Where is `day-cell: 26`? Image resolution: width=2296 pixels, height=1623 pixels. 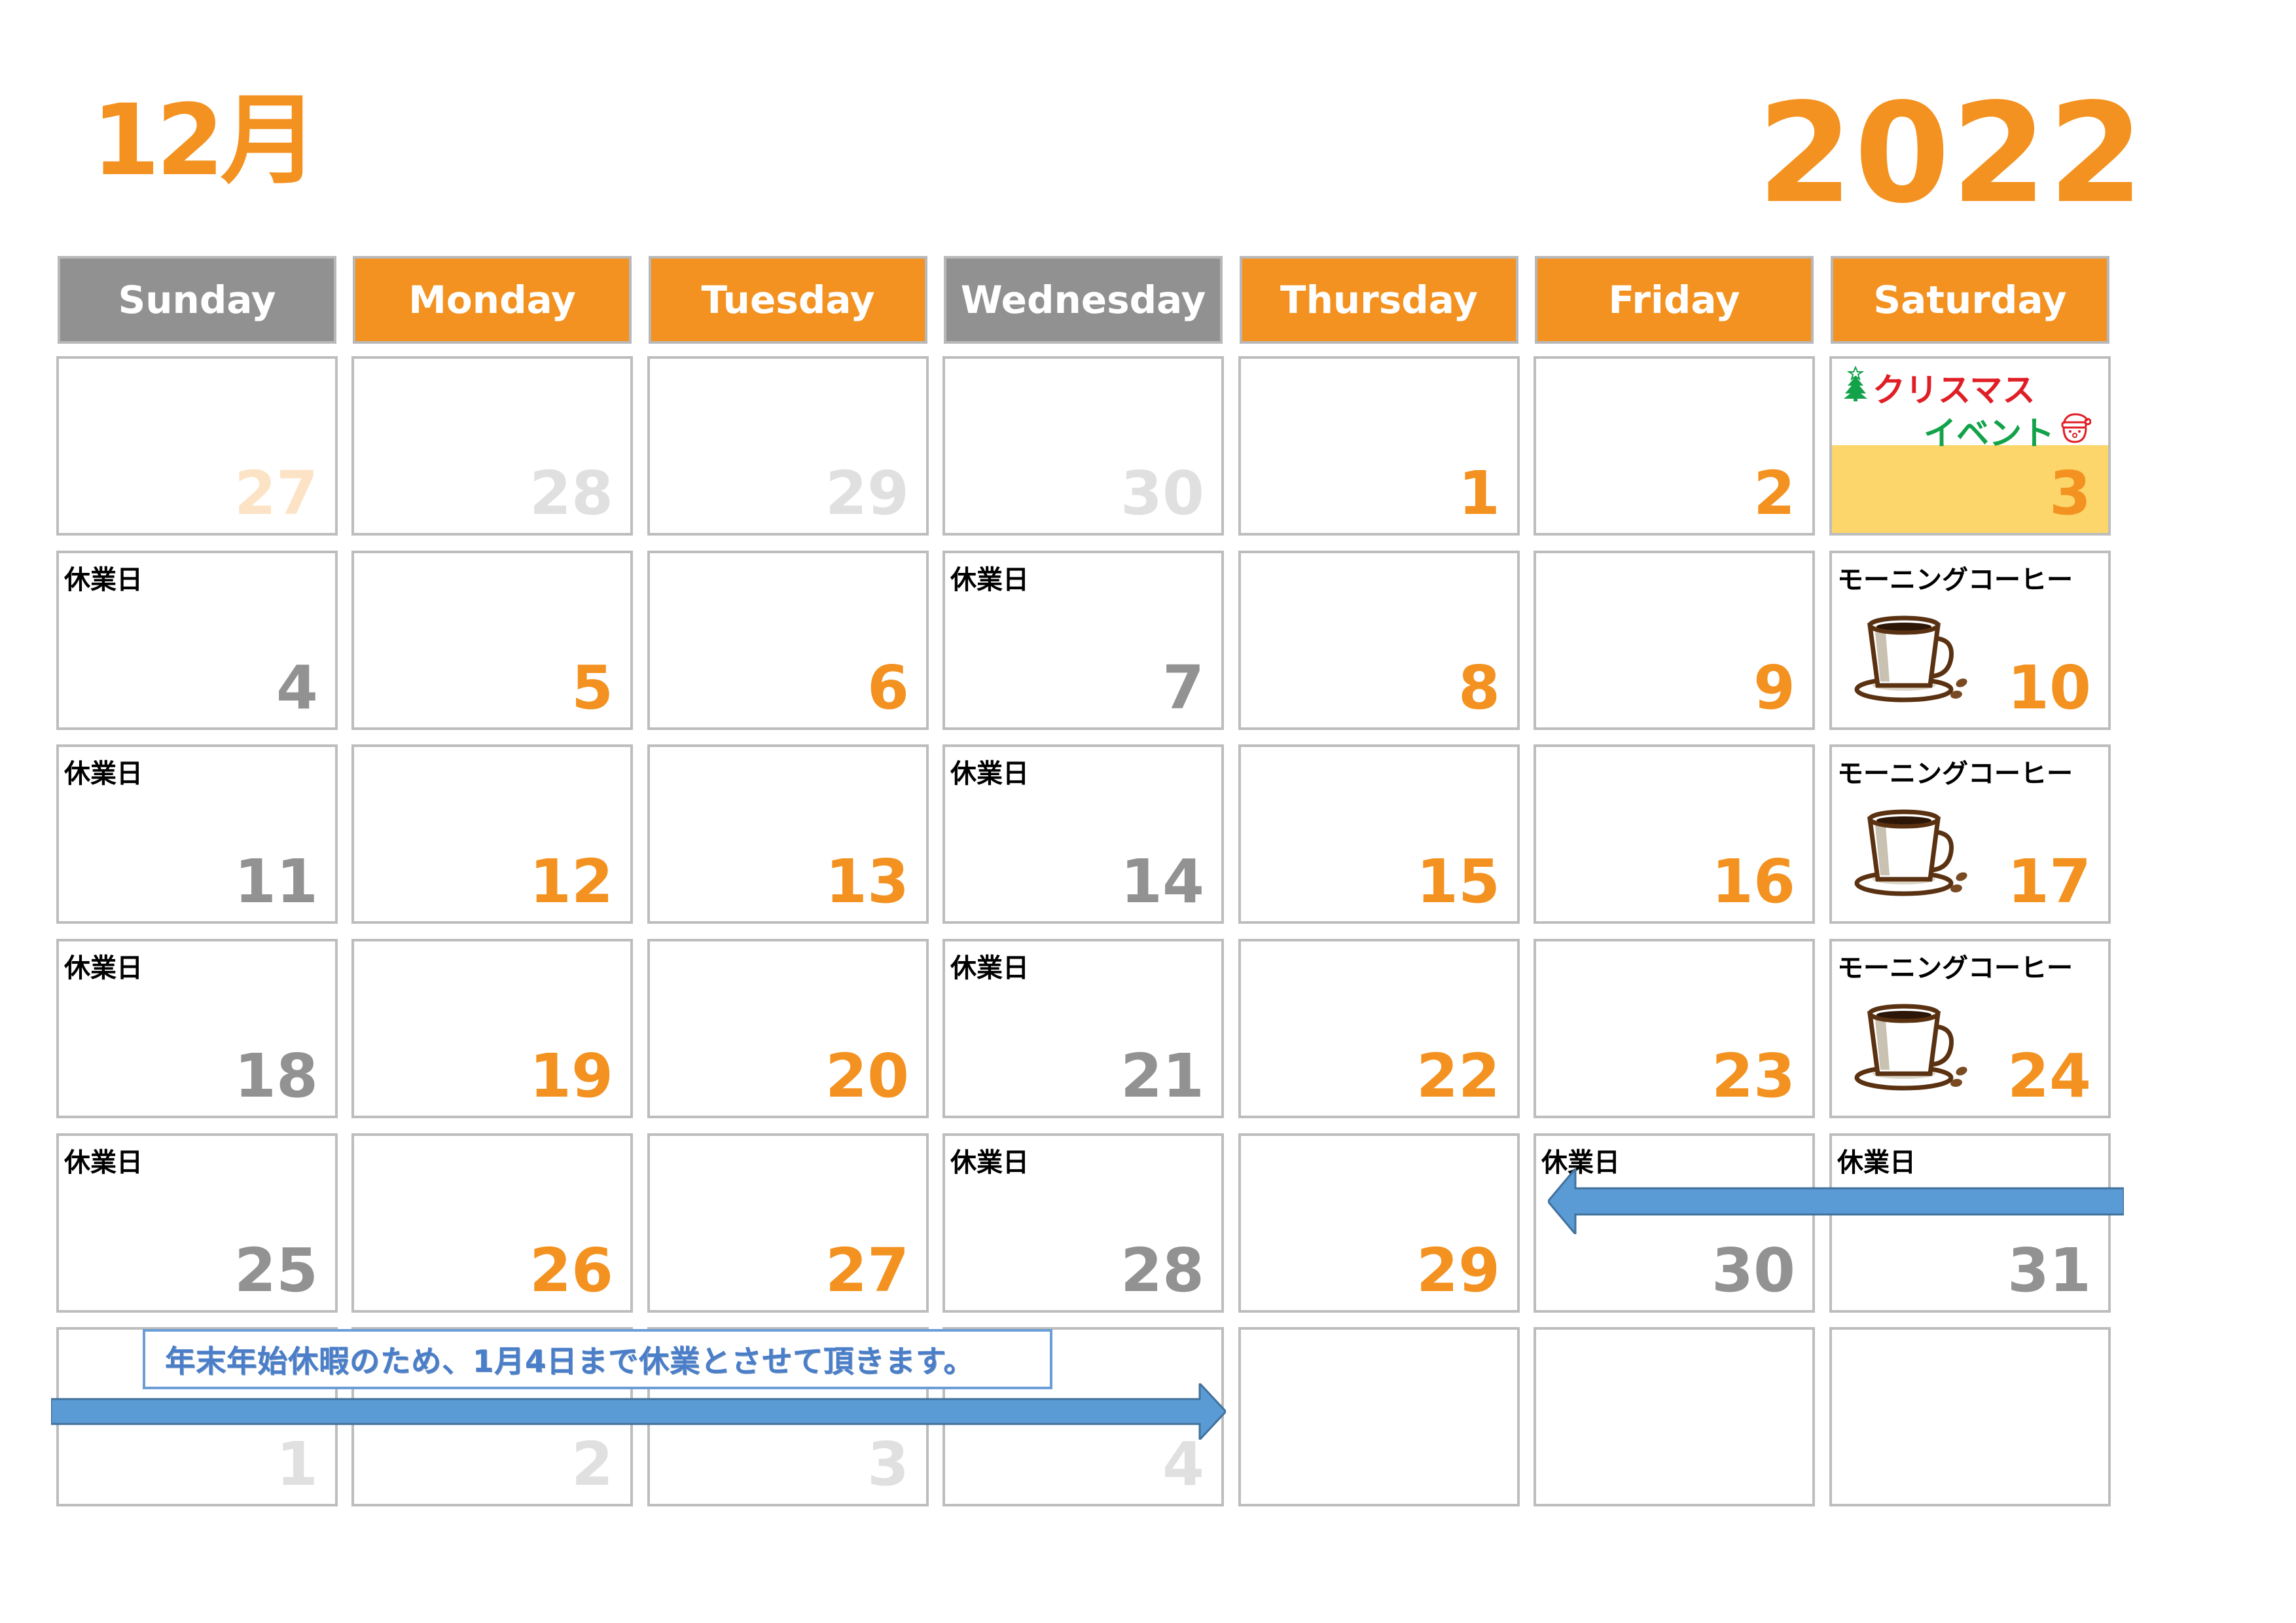 day-cell: 26 is located at coordinates (492, 1223).